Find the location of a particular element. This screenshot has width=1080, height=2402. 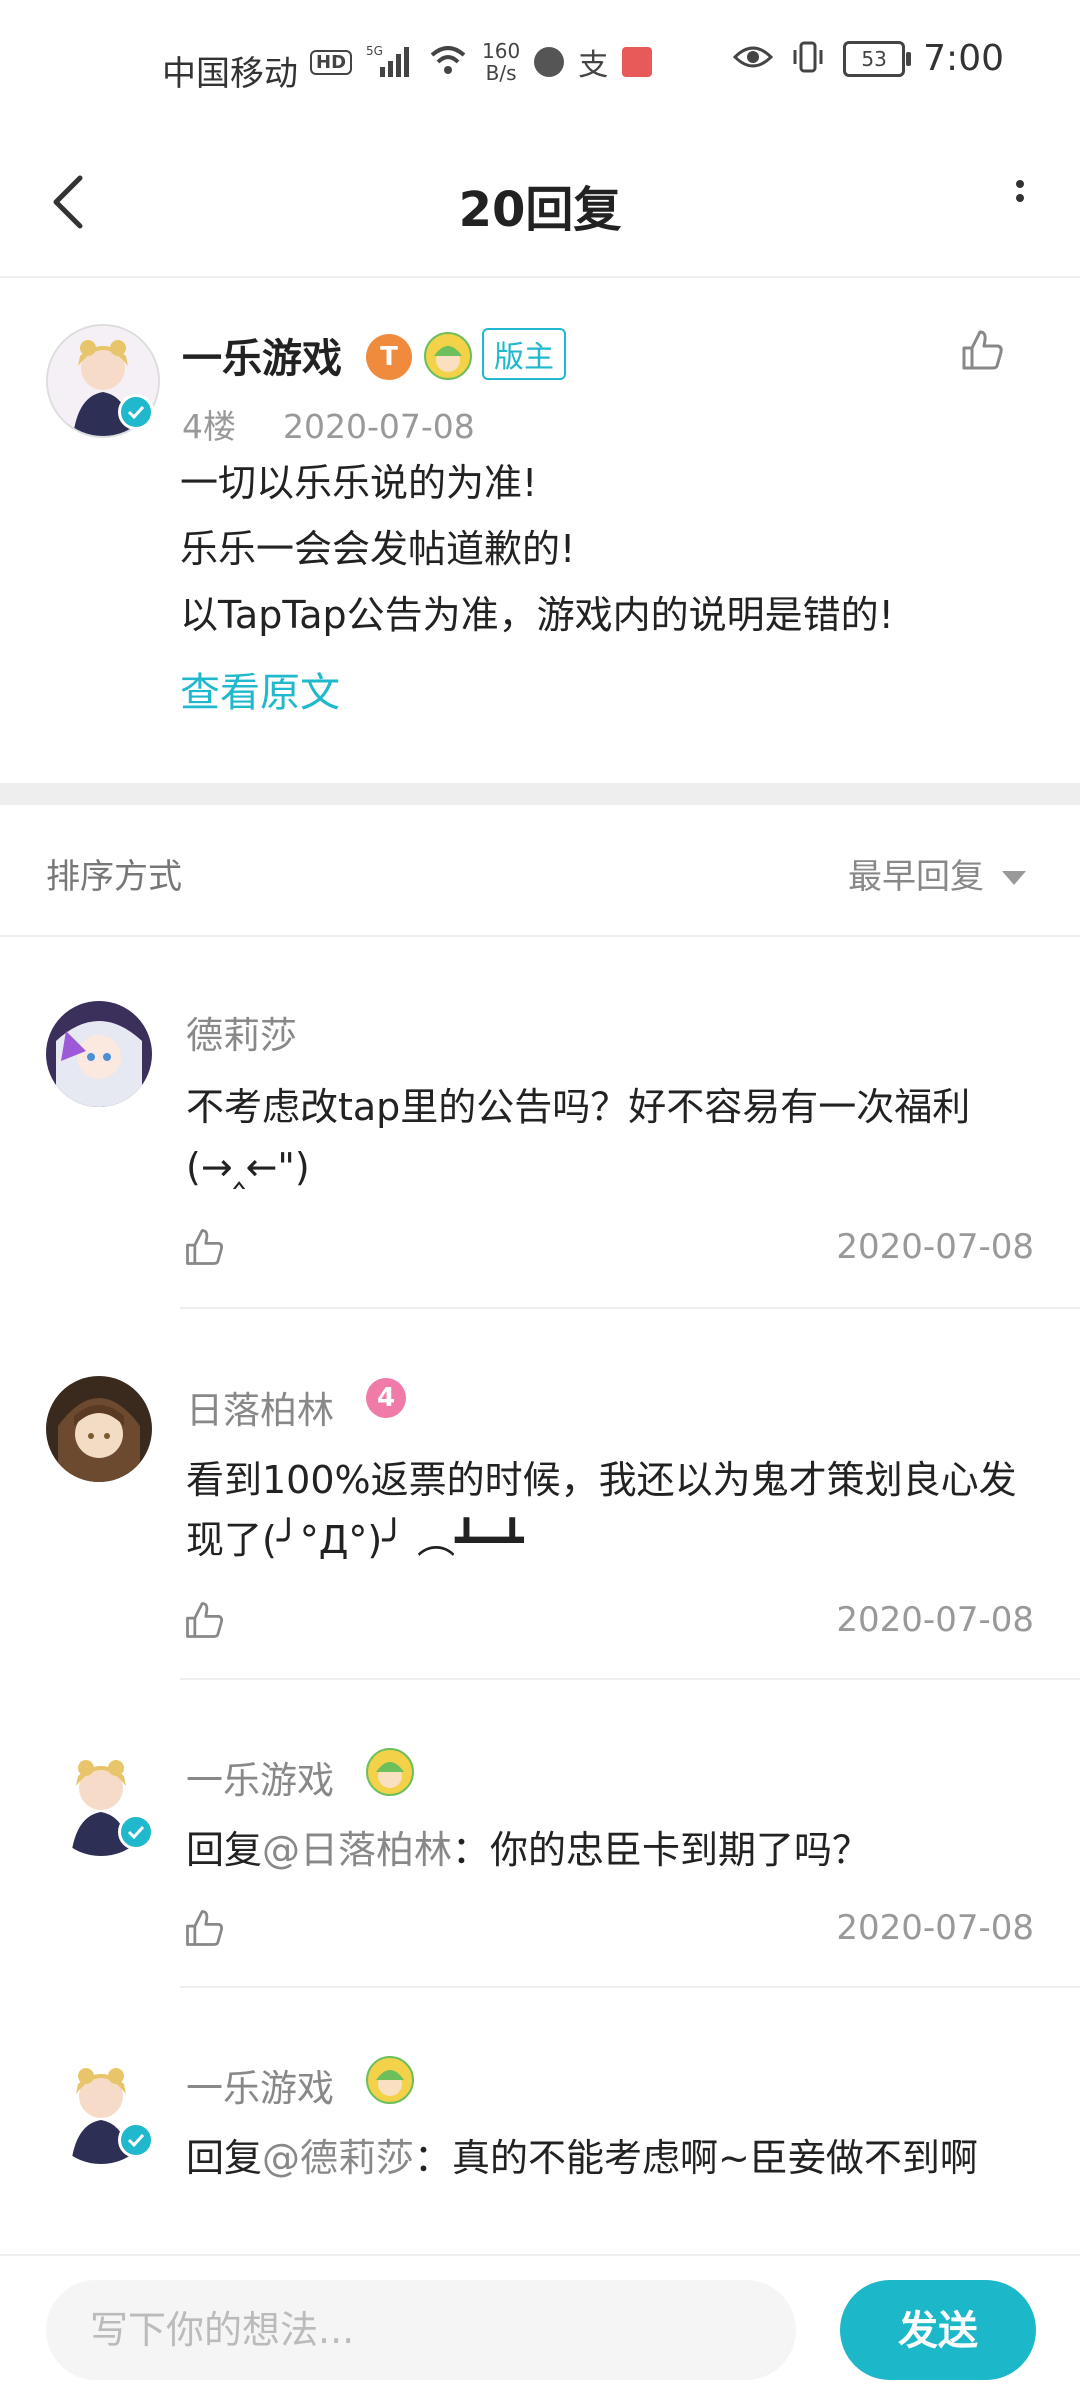

sort-label: 排序方式 is located at coordinates (114, 877).